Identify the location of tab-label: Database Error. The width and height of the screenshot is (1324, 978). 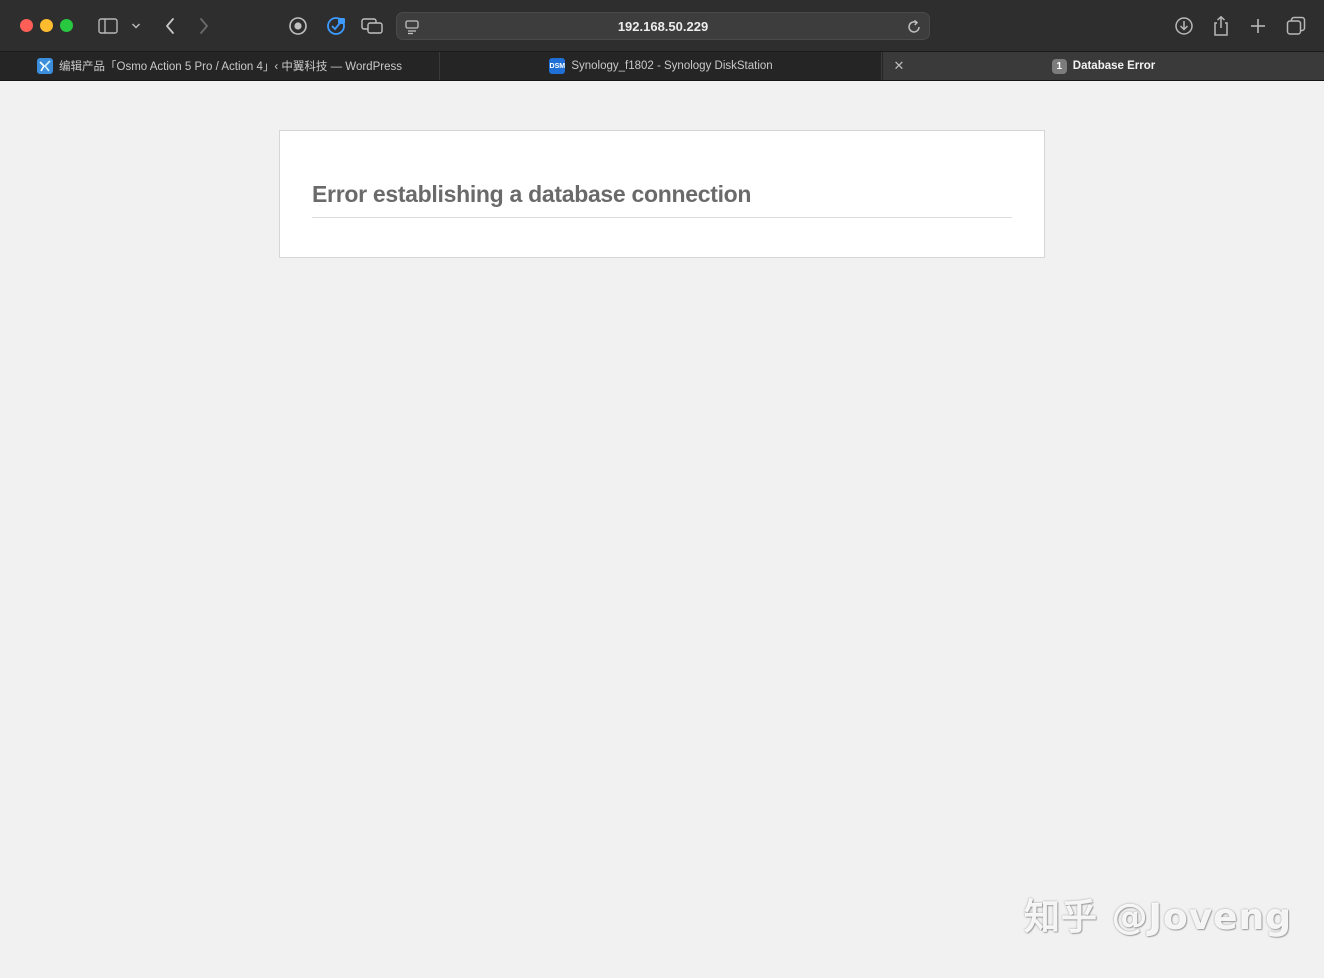
(1114, 66).